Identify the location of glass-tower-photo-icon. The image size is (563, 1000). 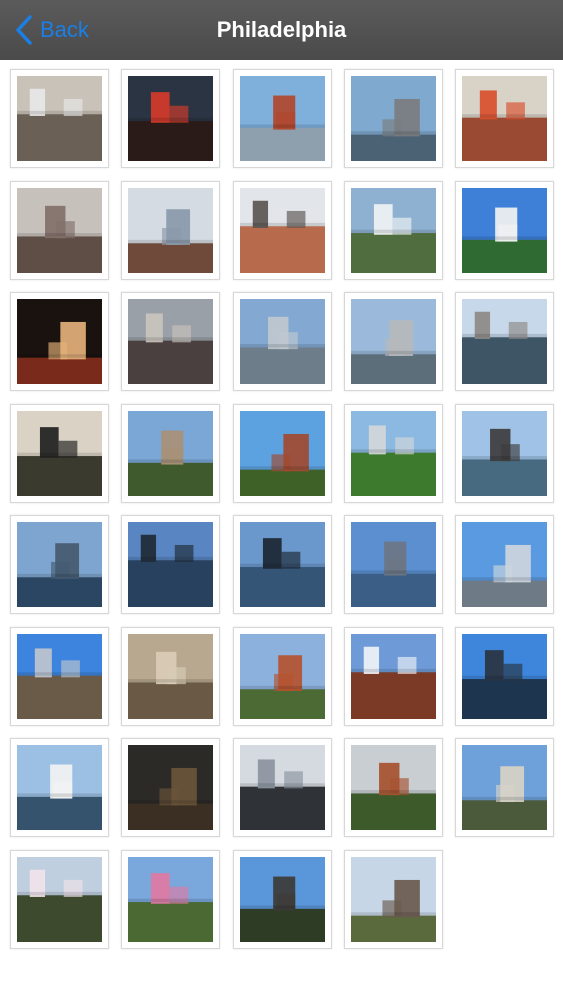
(282, 787).